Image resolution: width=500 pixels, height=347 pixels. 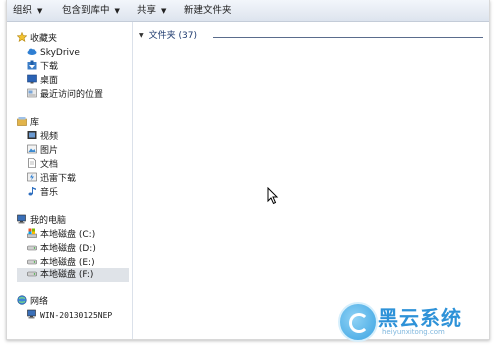 What do you see at coordinates (32, 93) in the screenshot?
I see `recent-places-icon` at bounding box center [32, 93].